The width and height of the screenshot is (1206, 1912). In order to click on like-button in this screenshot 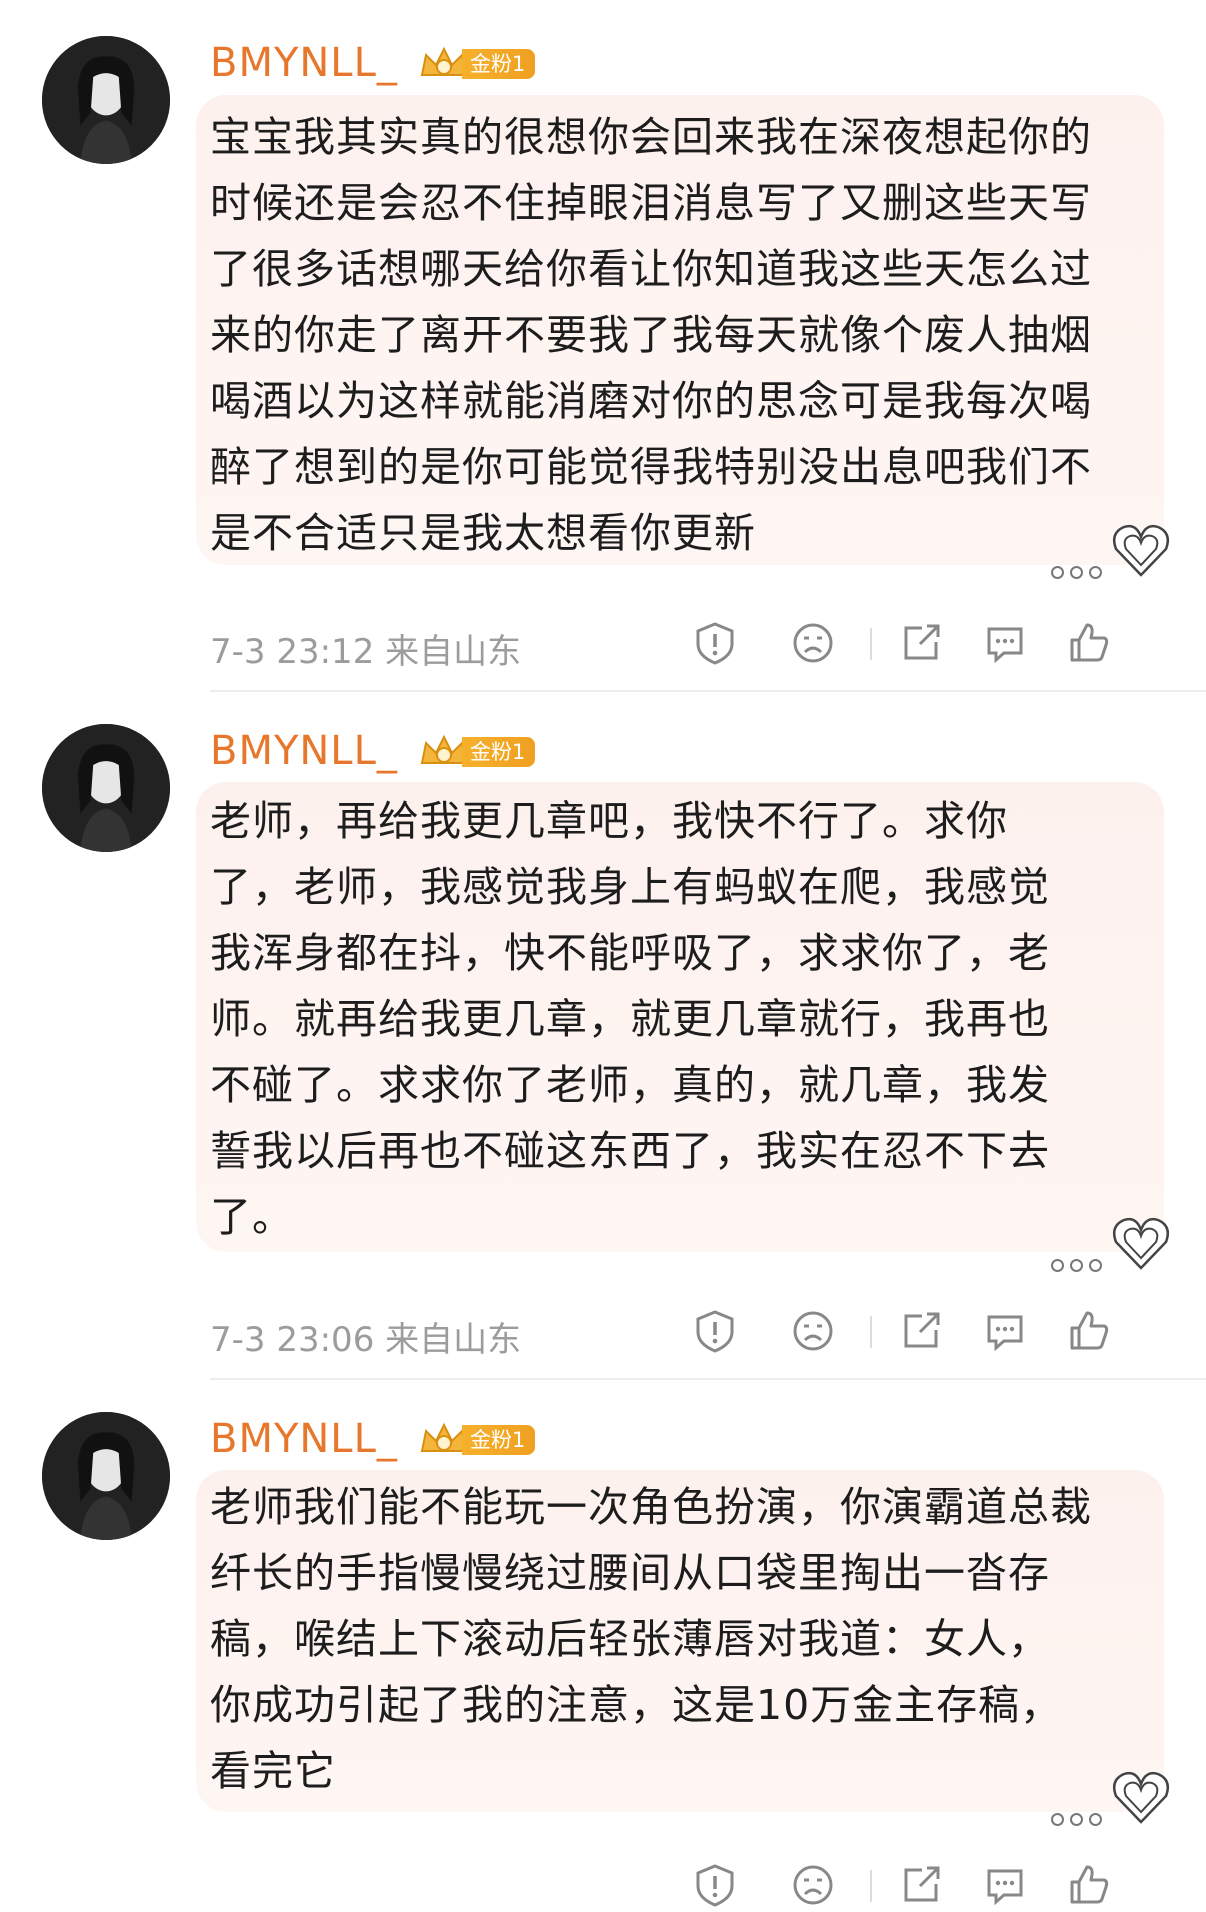, I will do `click(1089, 1885)`.